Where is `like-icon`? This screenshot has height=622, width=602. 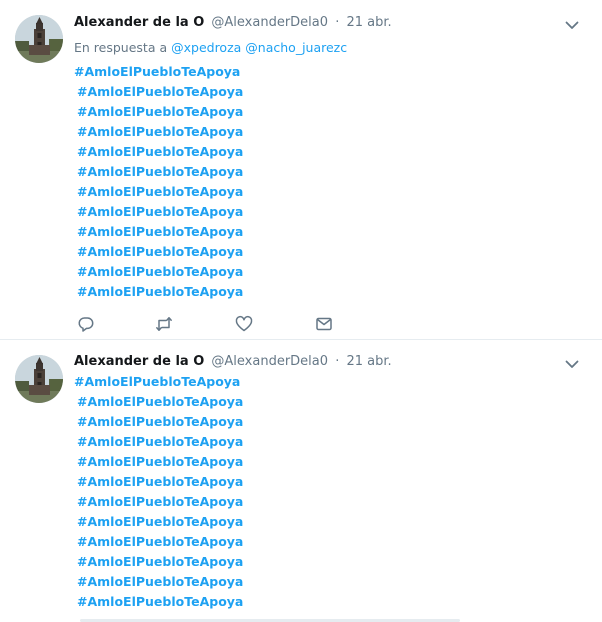
like-icon is located at coordinates (244, 324).